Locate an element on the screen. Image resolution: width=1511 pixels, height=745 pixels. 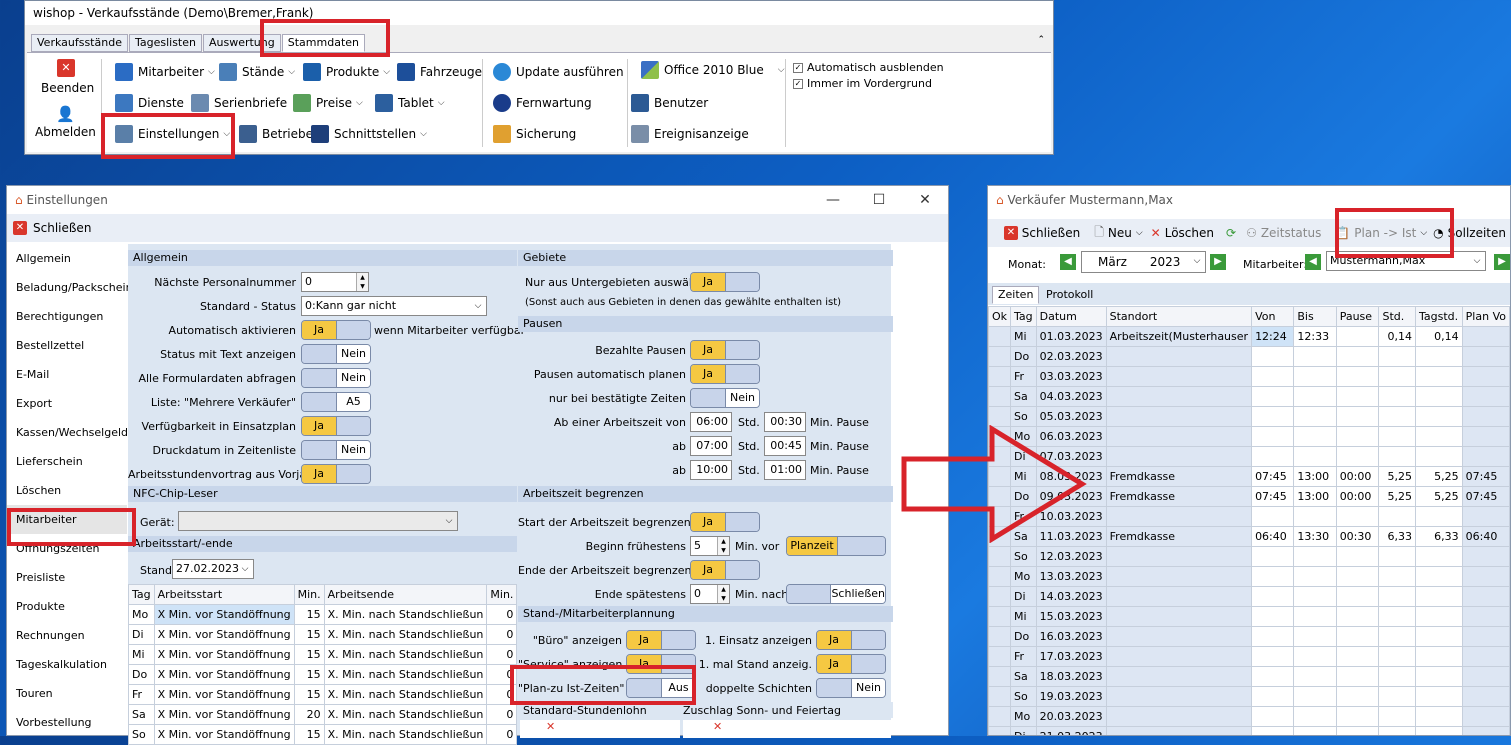
doppelt-toggle: Nein is located at coordinates (851, 688).